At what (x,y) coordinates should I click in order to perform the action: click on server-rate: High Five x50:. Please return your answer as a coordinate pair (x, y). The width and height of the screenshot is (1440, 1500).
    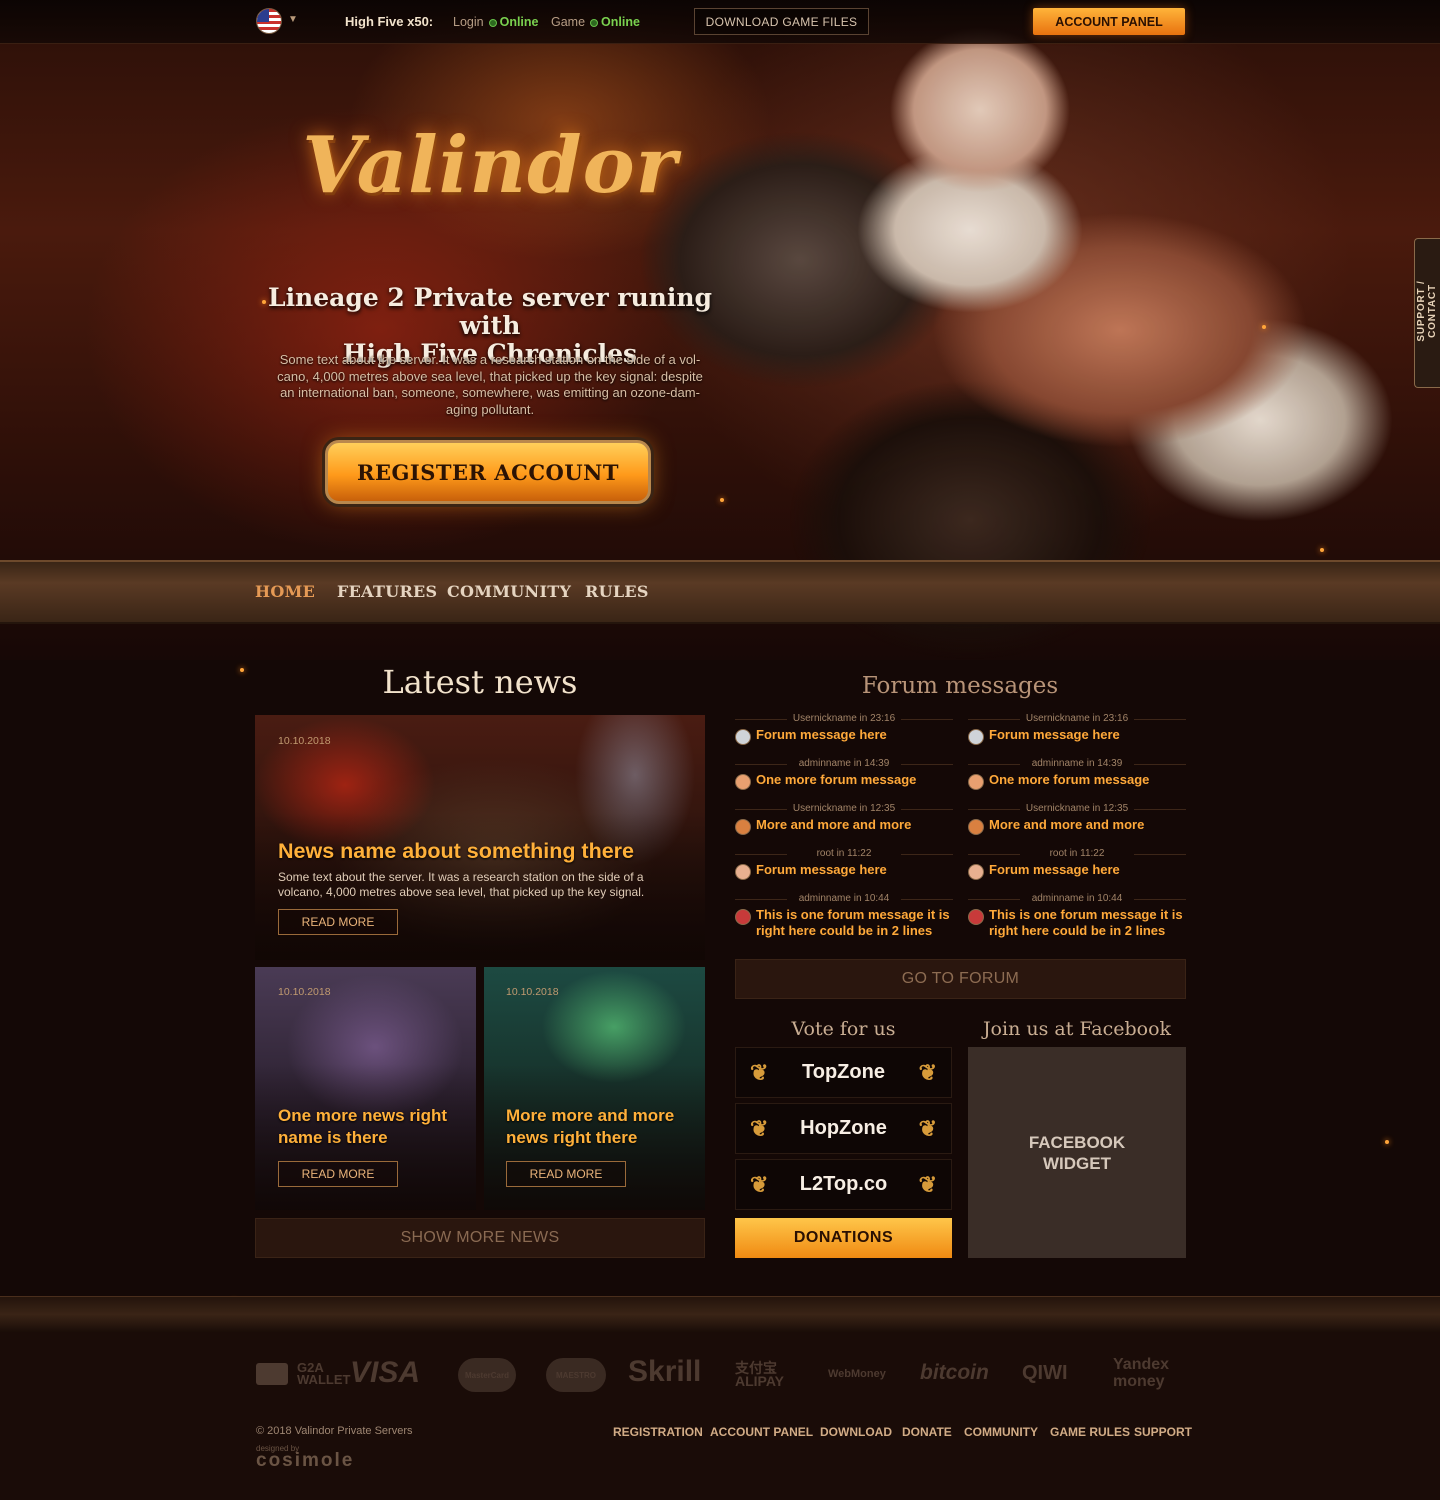
    Looking at the image, I should click on (389, 21).